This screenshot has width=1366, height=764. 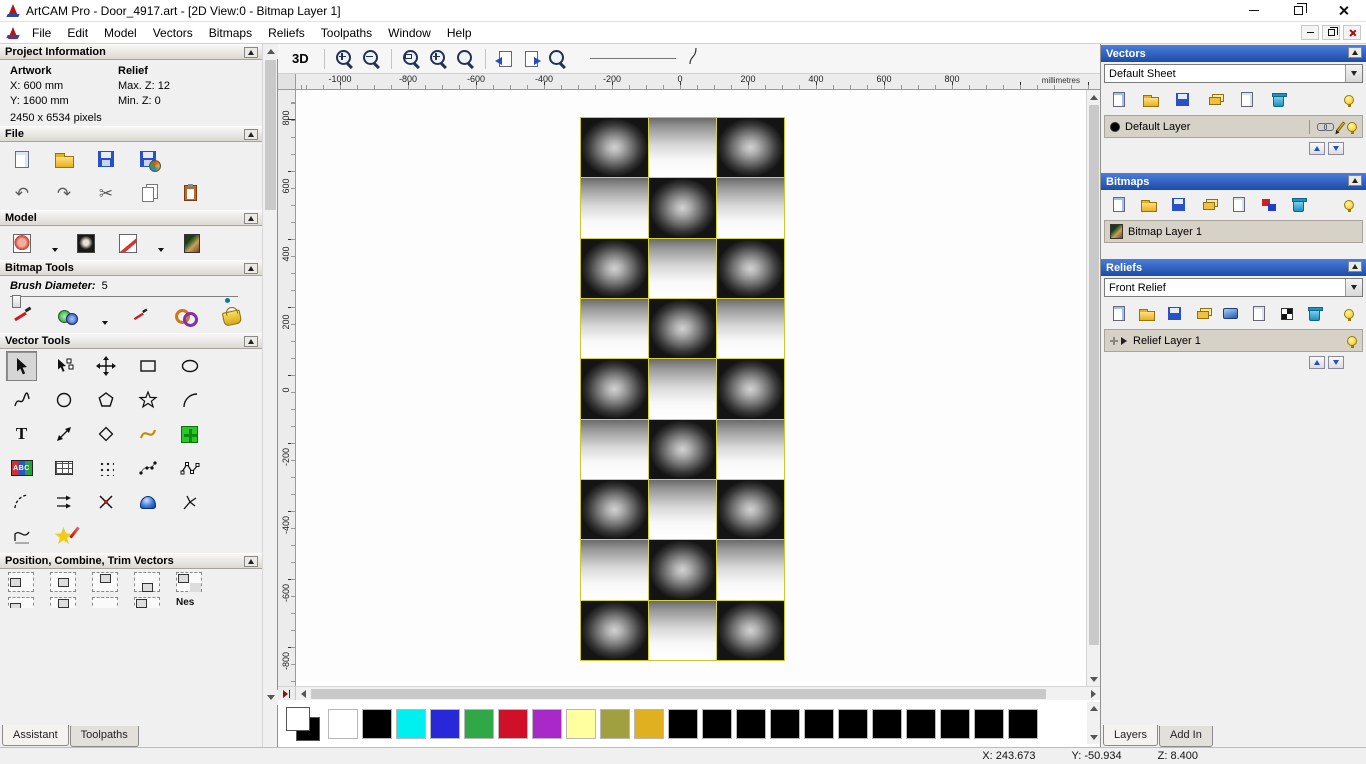 I want to click on delete-relief-layer-button, so click(x=1314, y=313).